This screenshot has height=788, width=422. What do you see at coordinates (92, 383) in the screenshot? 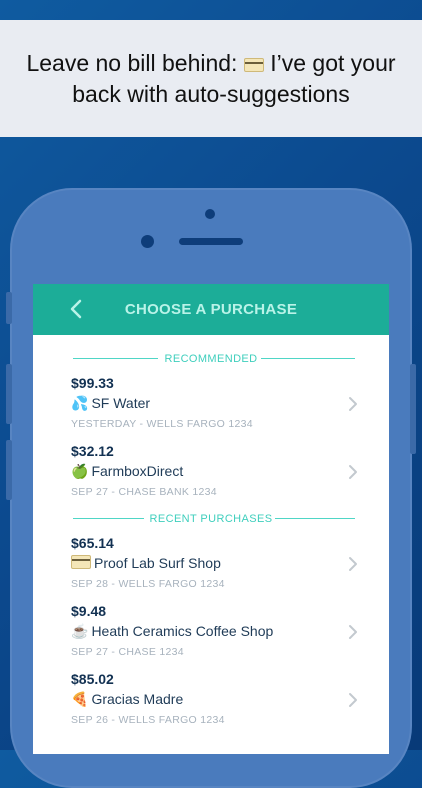
I see `purchase-amount: $99.33` at bounding box center [92, 383].